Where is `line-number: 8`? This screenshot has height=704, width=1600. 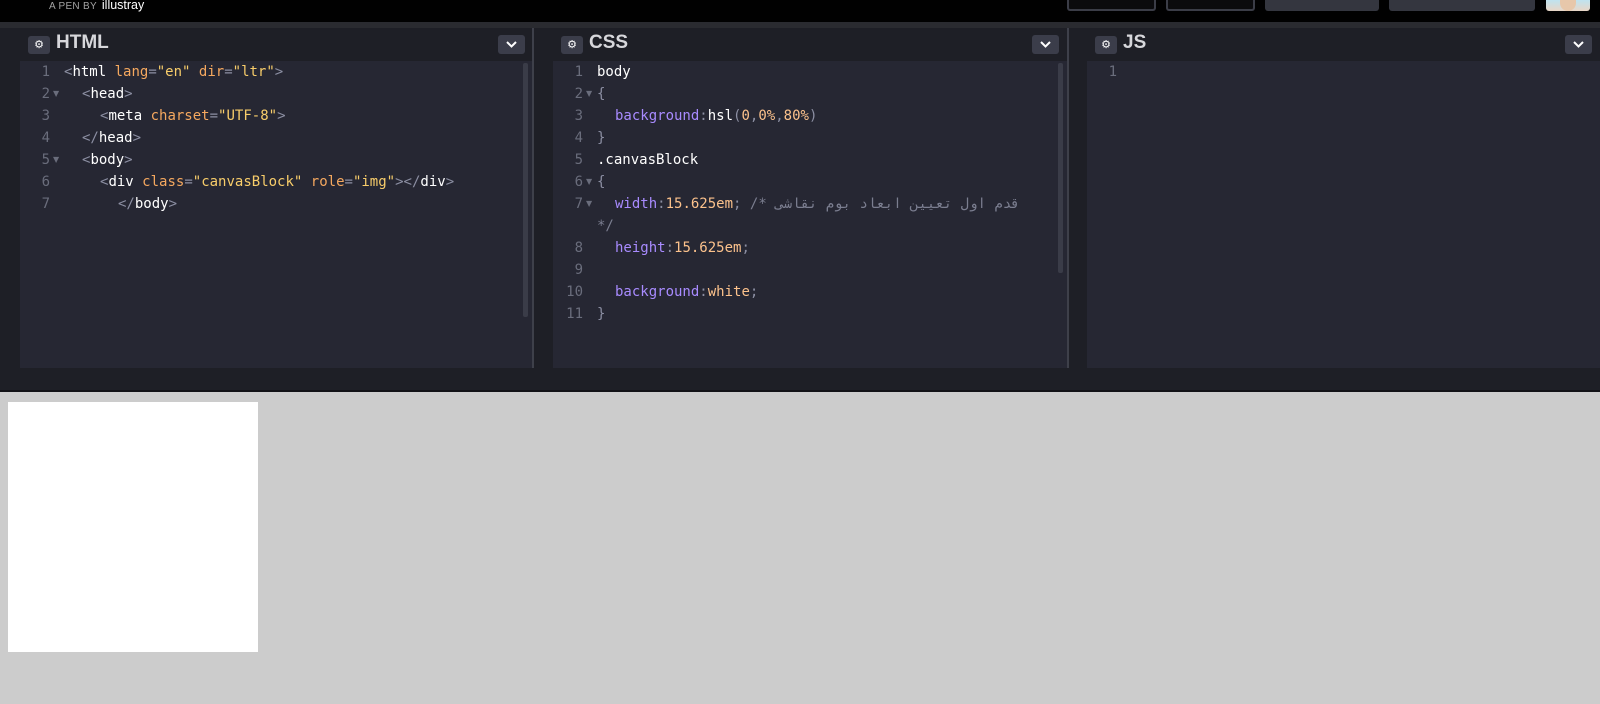 line-number: 8 is located at coordinates (578, 248).